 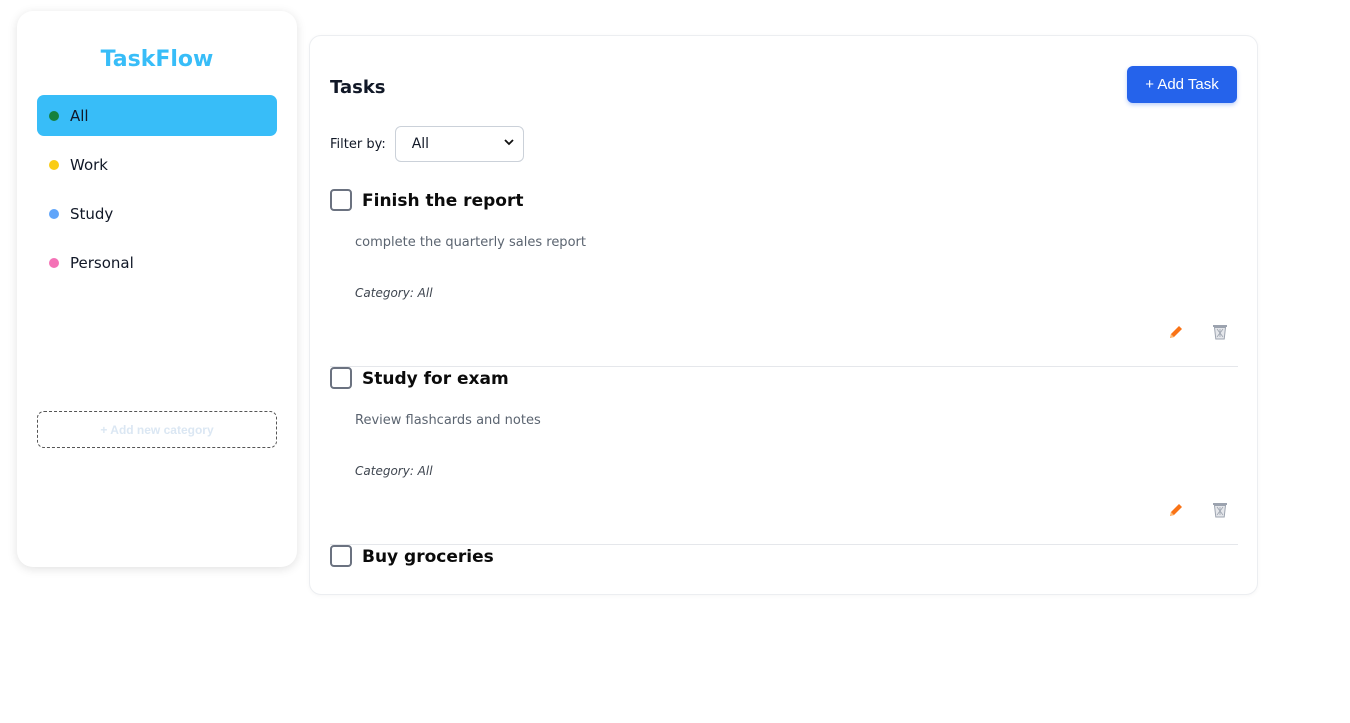 I want to click on category-list: All Work Study Personal, so click(x=157, y=193).